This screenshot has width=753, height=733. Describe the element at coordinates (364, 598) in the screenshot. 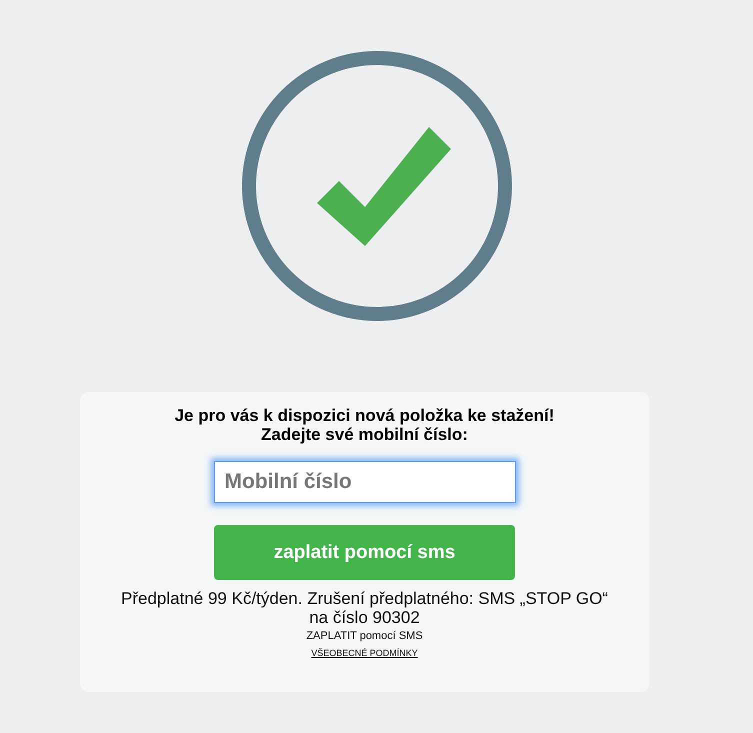

I see `terms-text: Předplatné 99 Kč/týden. Zrušení předplatného: SMS „STOP GO“` at that location.